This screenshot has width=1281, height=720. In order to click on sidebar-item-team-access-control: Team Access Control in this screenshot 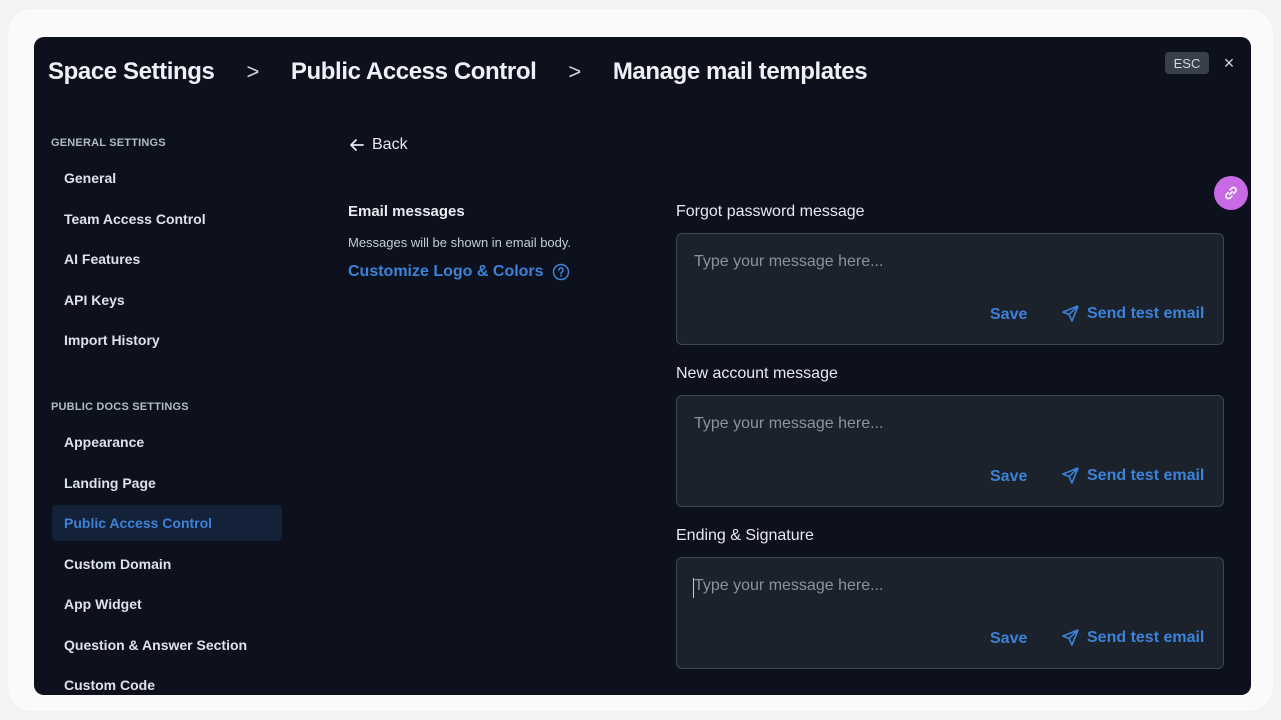, I will do `click(167, 219)`.